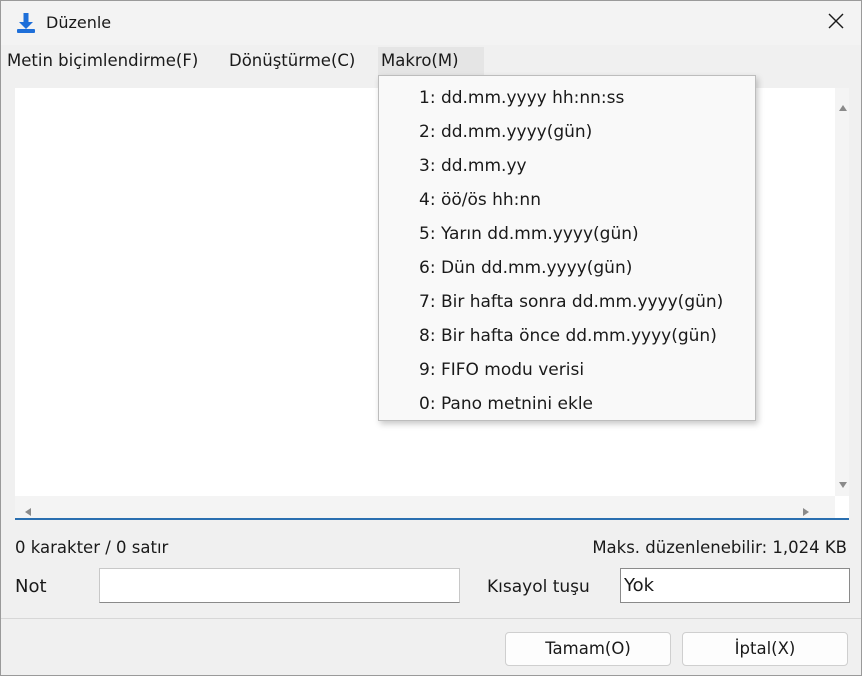 The height and width of the screenshot is (676, 862). Describe the element at coordinates (480, 200) in the screenshot. I see `macro-item-4: 4: öö/ös hh:nn` at that location.